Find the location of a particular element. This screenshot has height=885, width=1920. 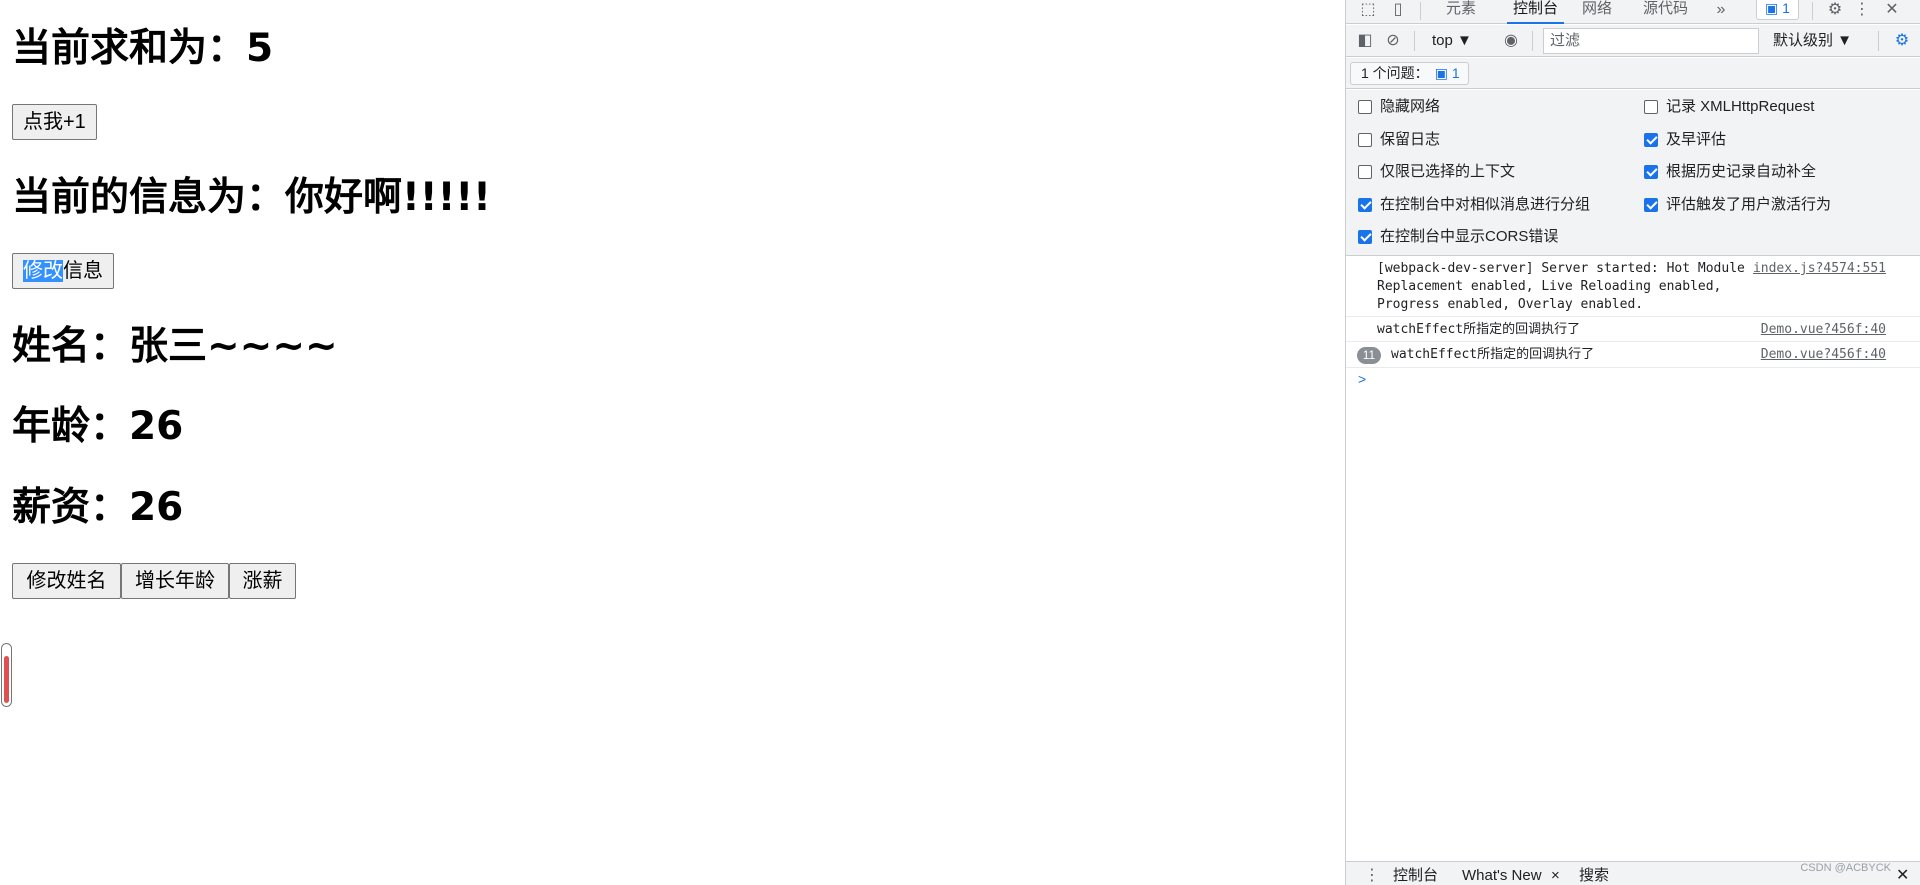

gear-icon: ⚙ is located at coordinates (1835, 12).